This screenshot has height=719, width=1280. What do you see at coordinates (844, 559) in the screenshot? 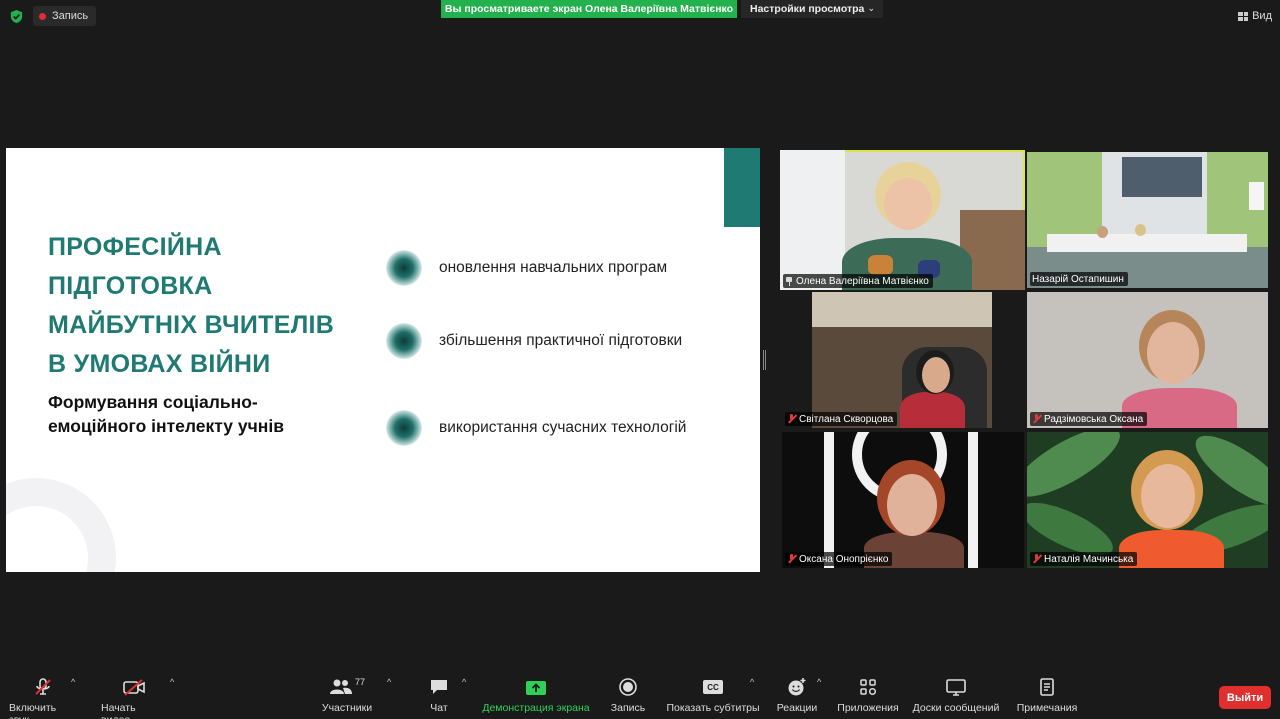
I see `participant-name: Оксана Онопрієнко` at bounding box center [844, 559].